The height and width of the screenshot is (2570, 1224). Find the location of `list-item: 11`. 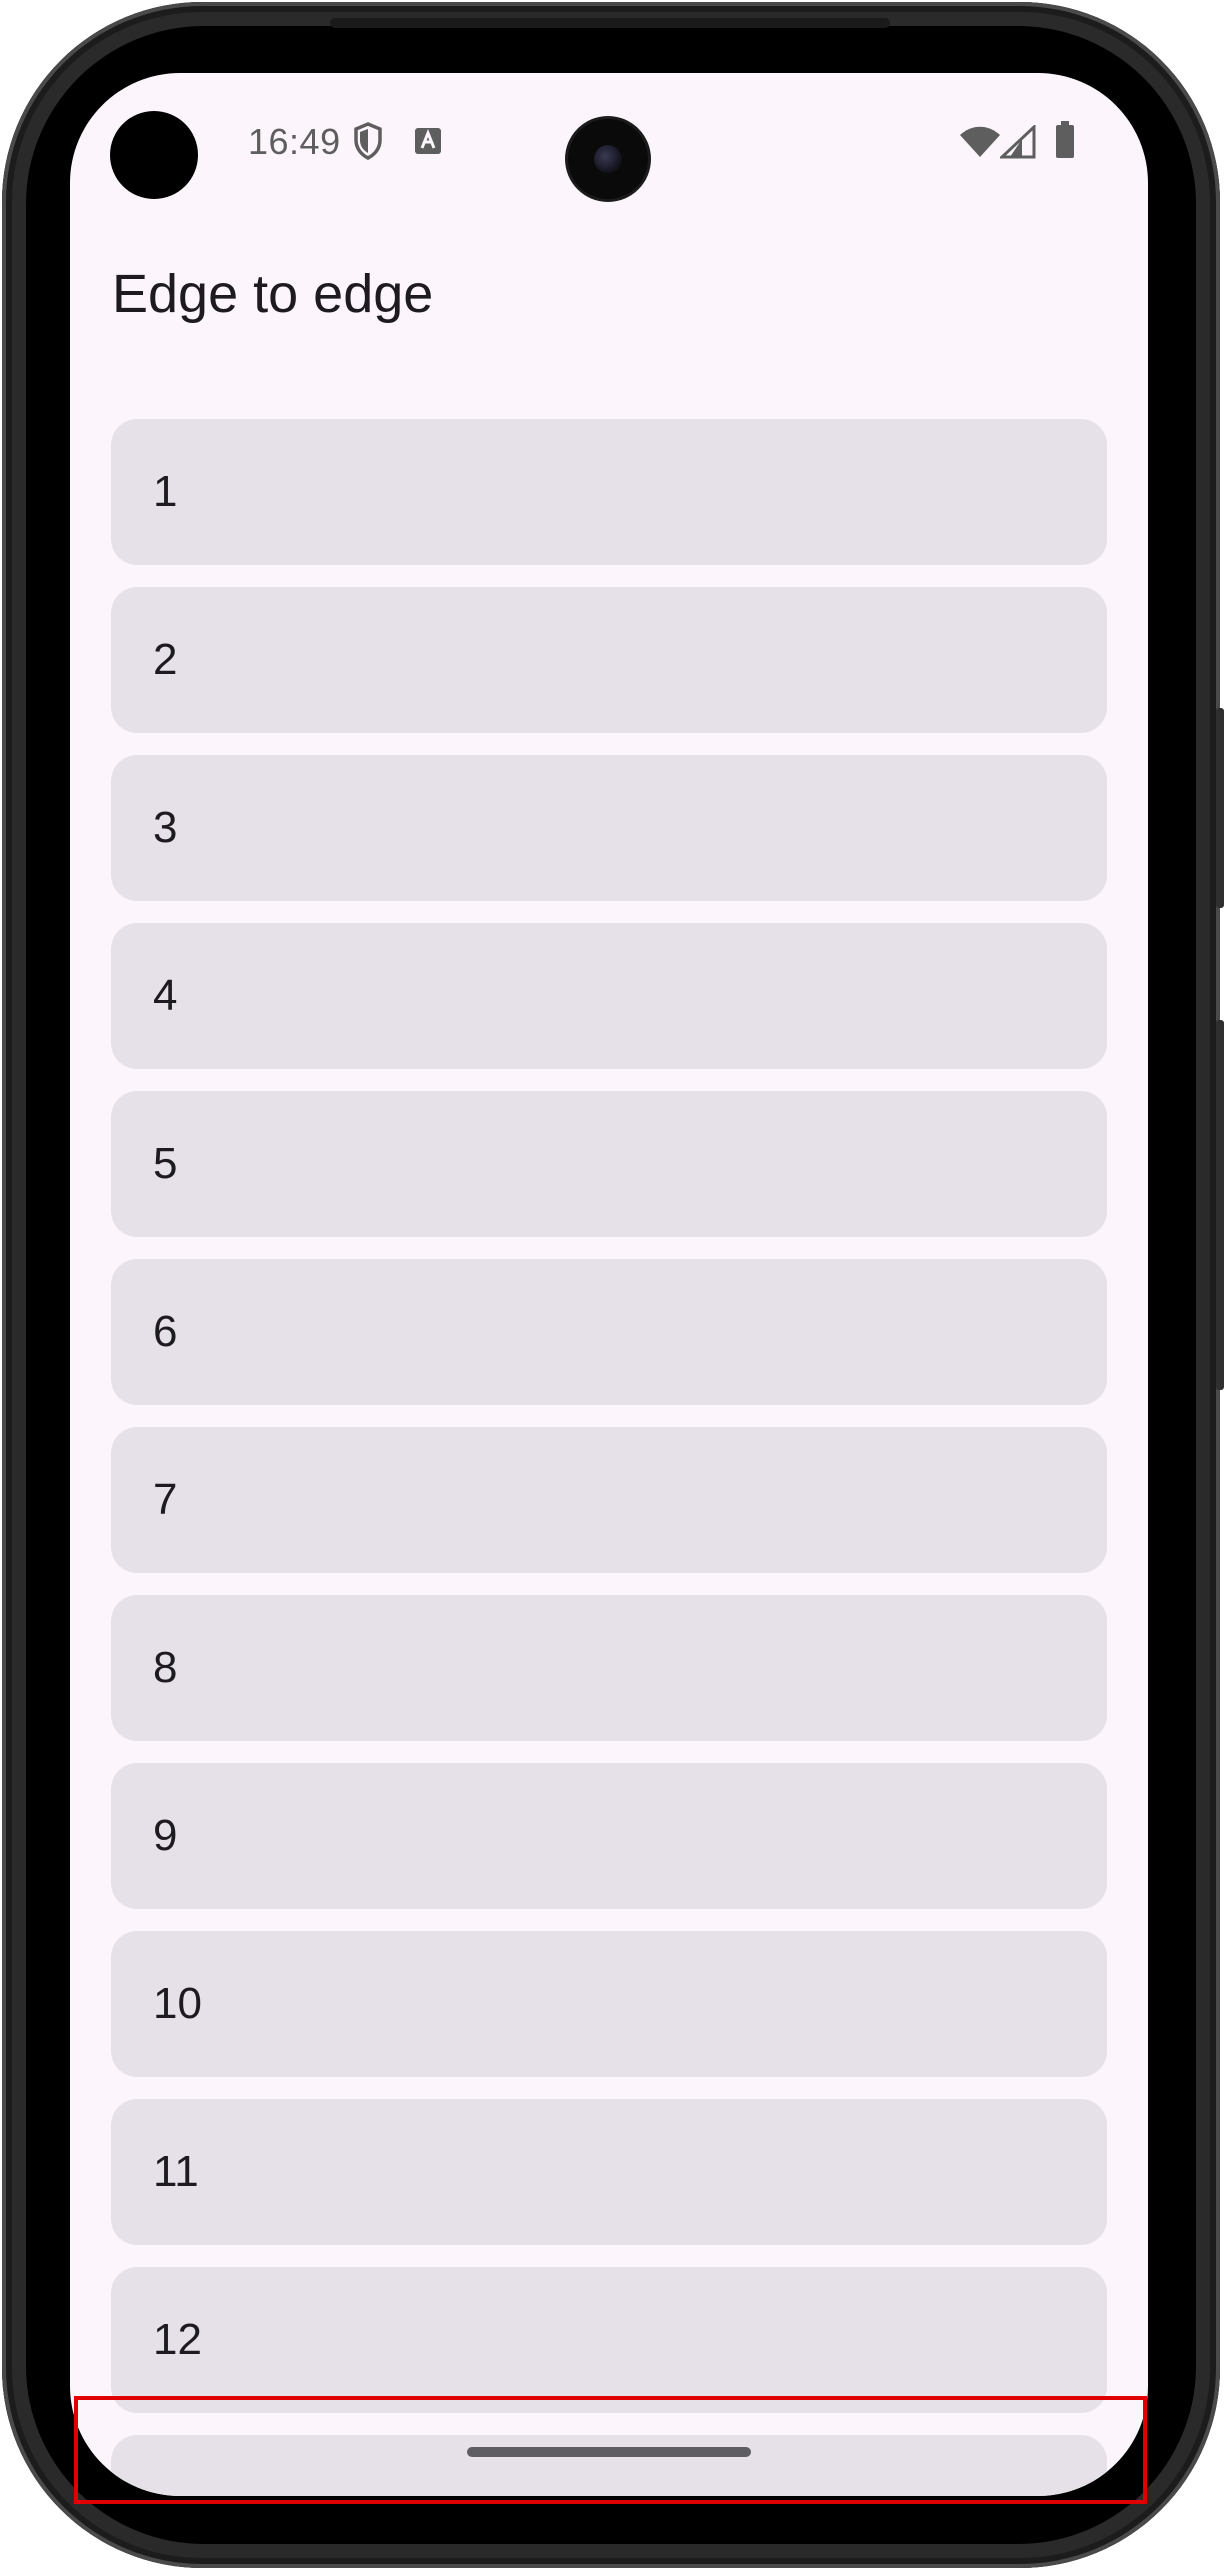

list-item: 11 is located at coordinates (609, 2172).